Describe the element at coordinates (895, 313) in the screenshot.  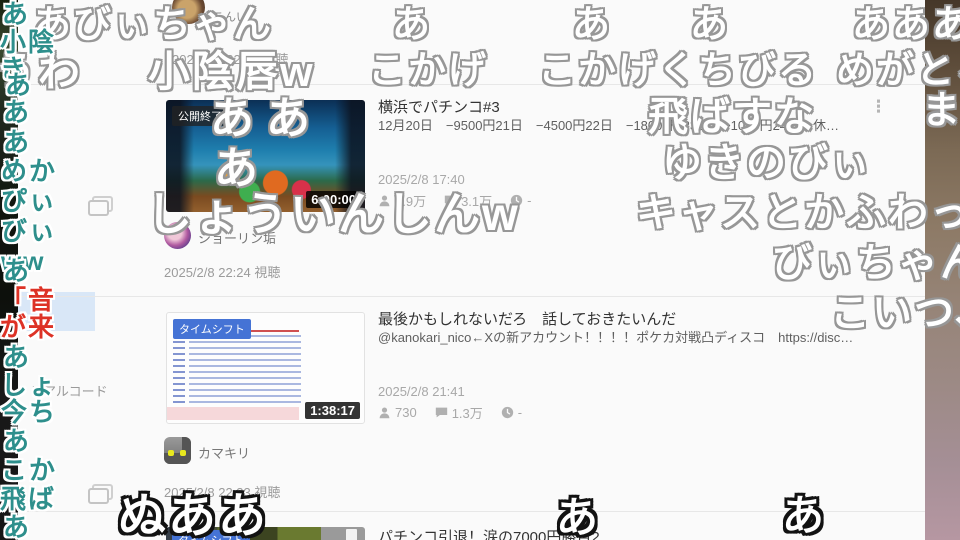
I see `danmaku-comment: こいつ、` at that location.